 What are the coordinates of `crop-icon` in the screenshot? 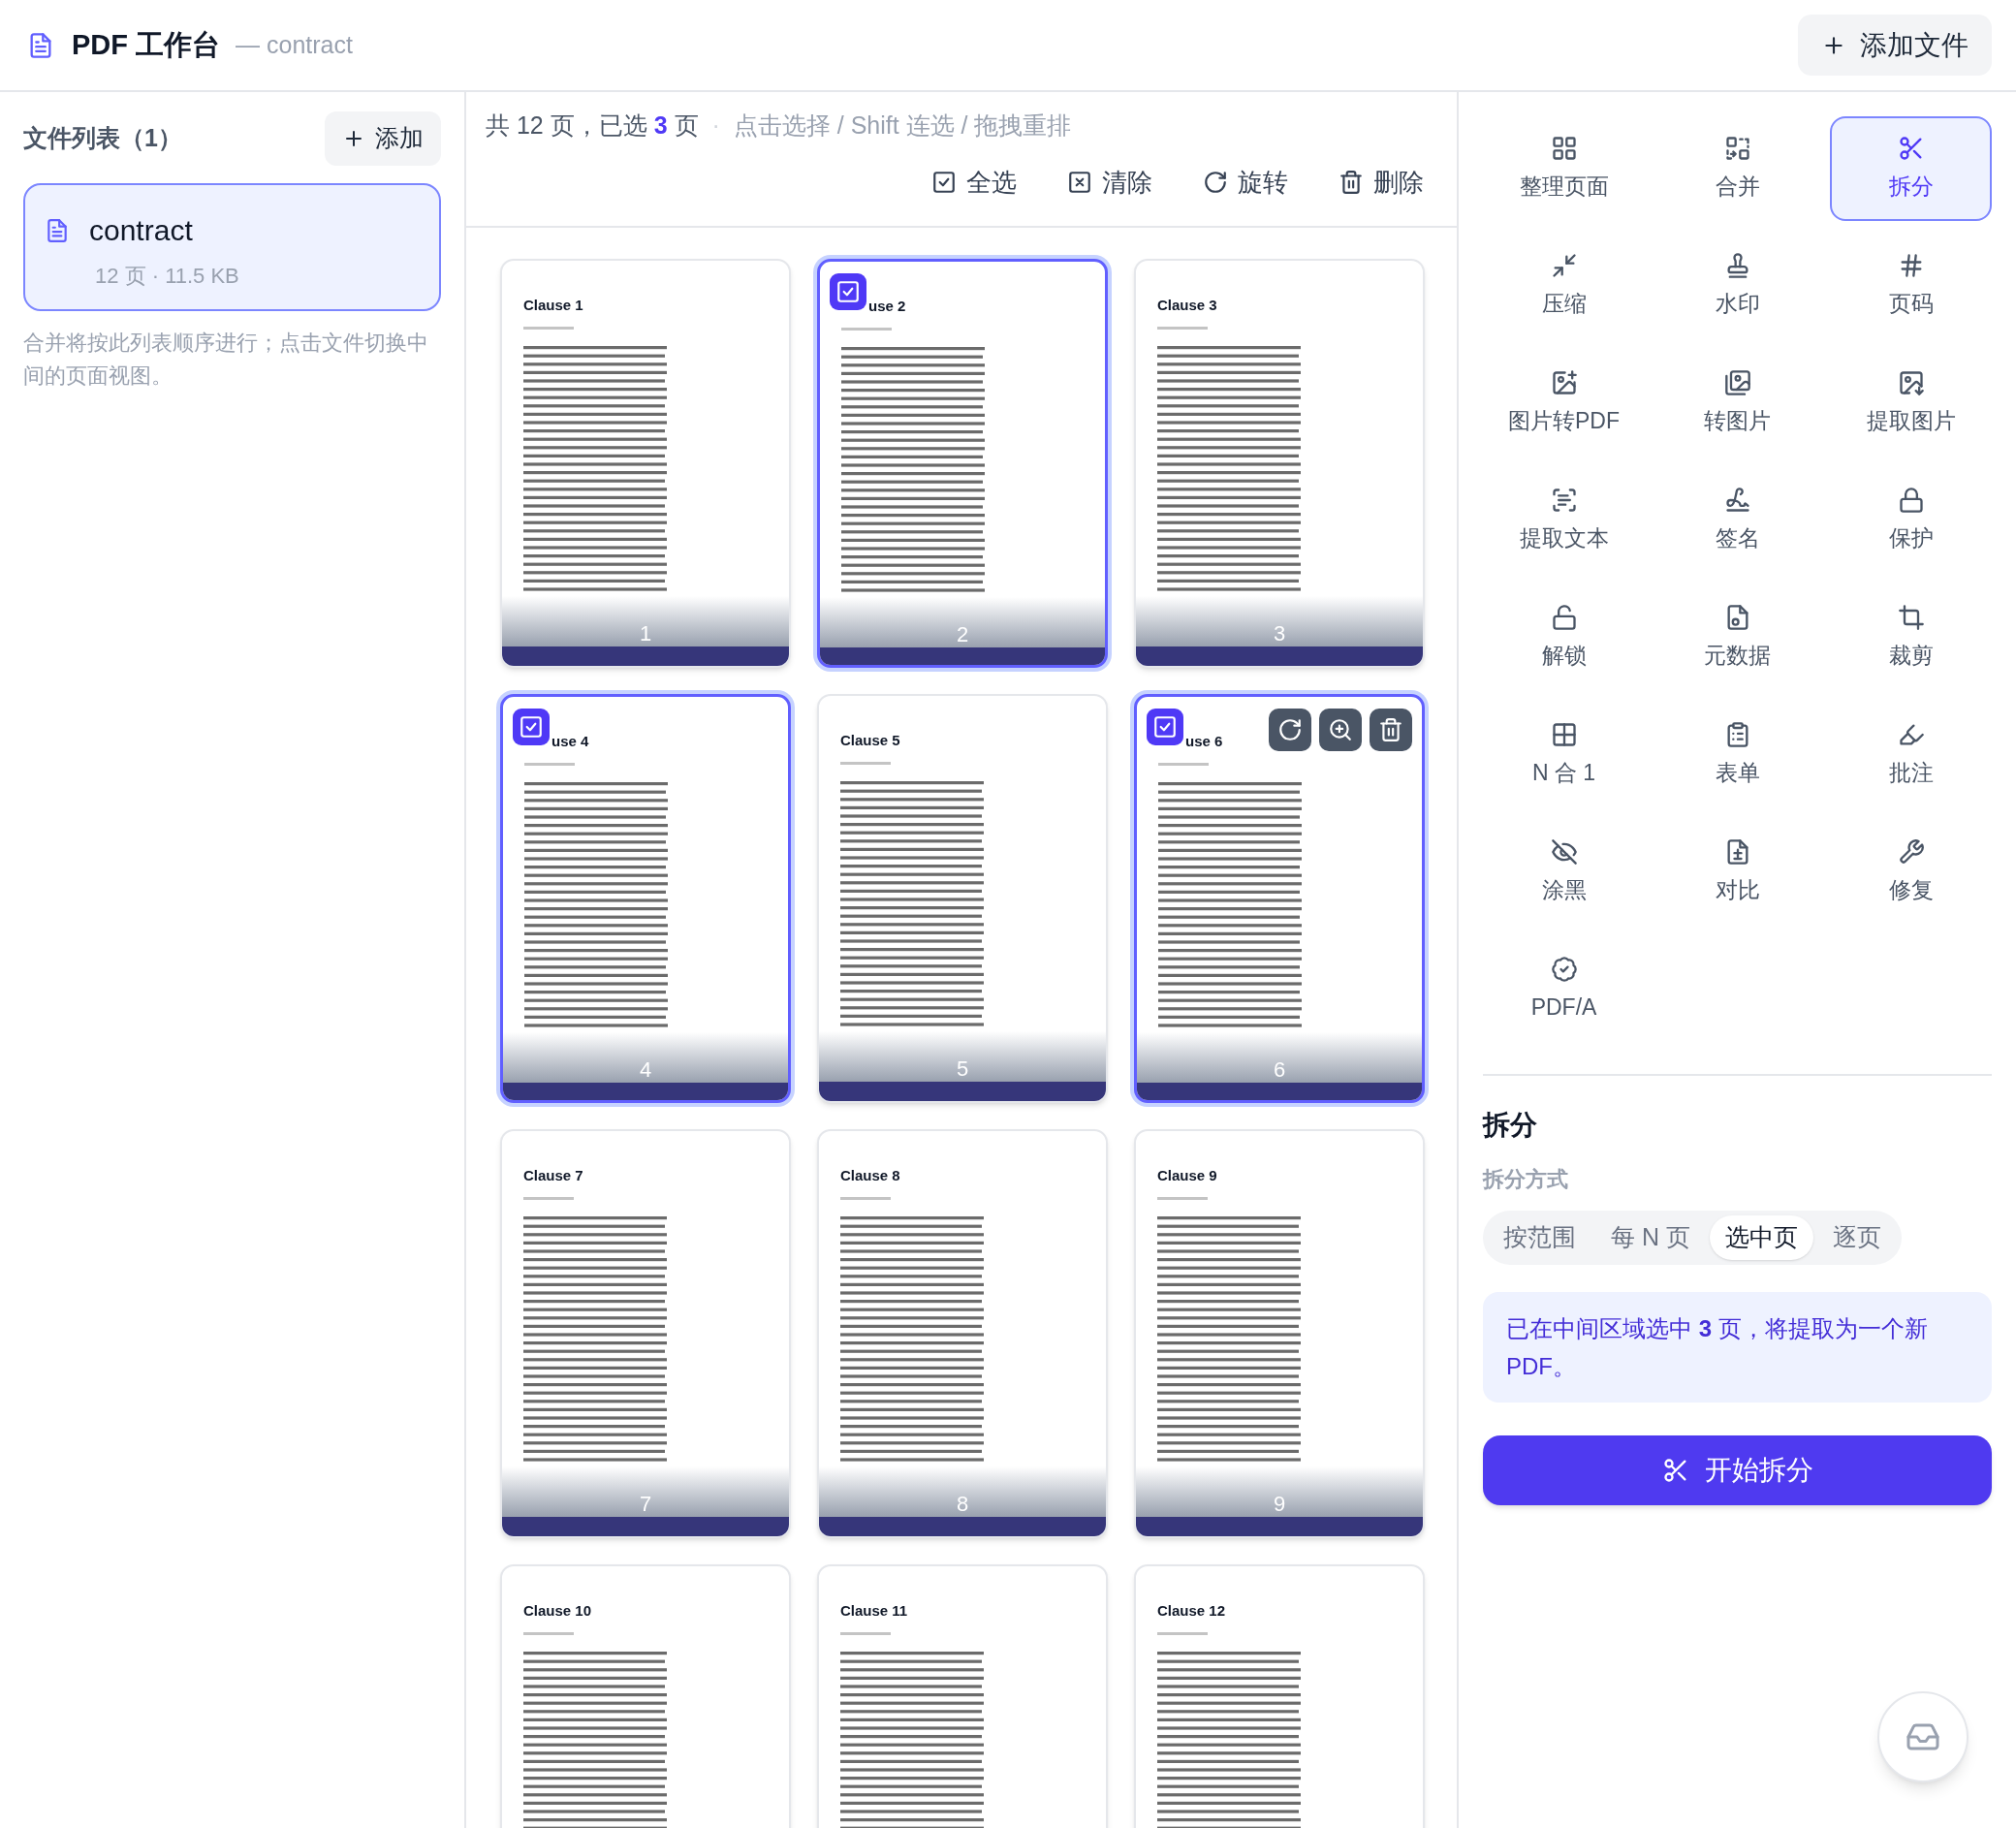 It's located at (1911, 617).